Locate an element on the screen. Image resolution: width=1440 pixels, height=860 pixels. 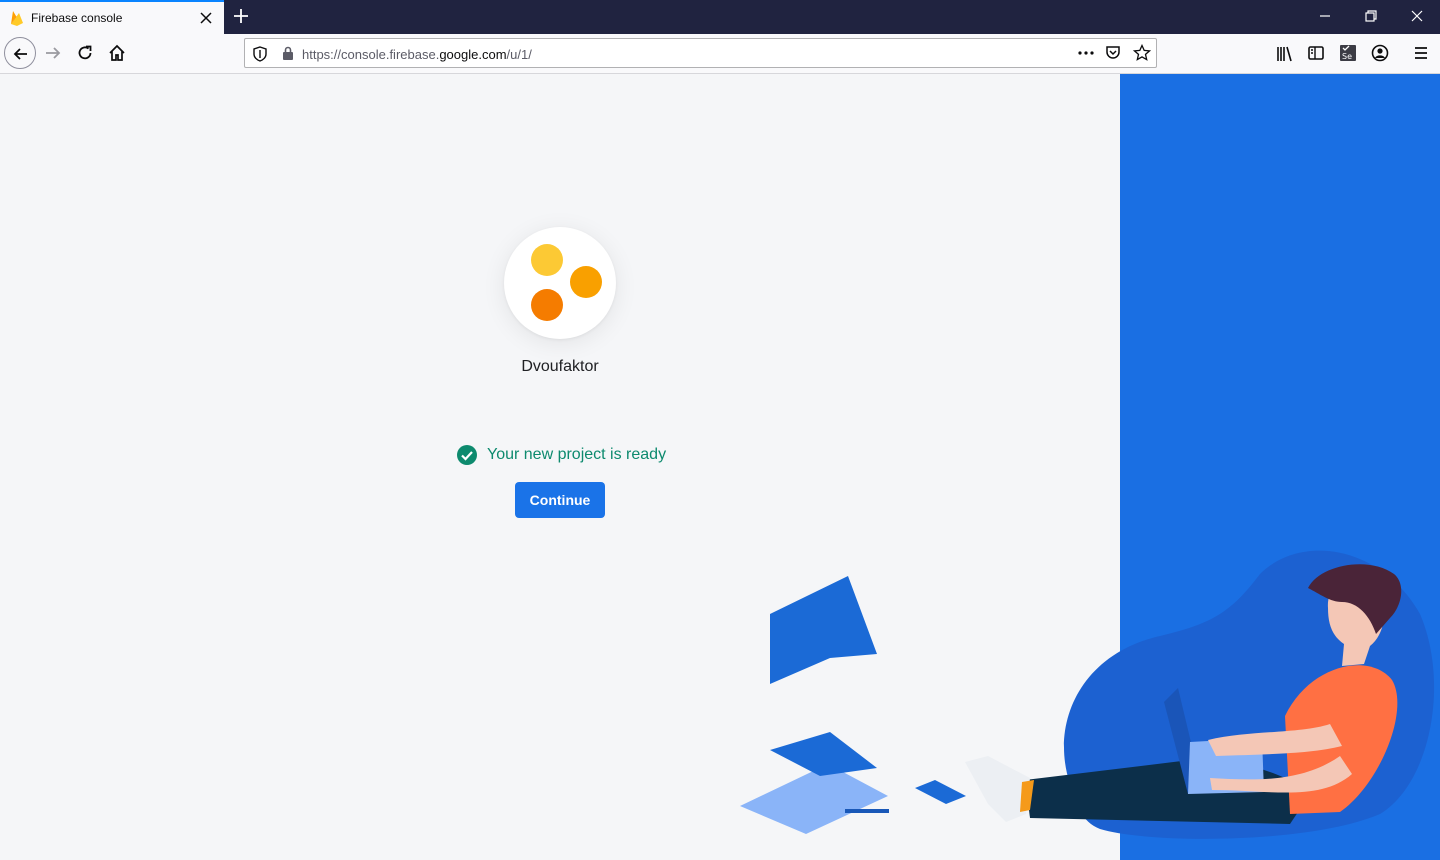
reload-icon is located at coordinates (85, 53).